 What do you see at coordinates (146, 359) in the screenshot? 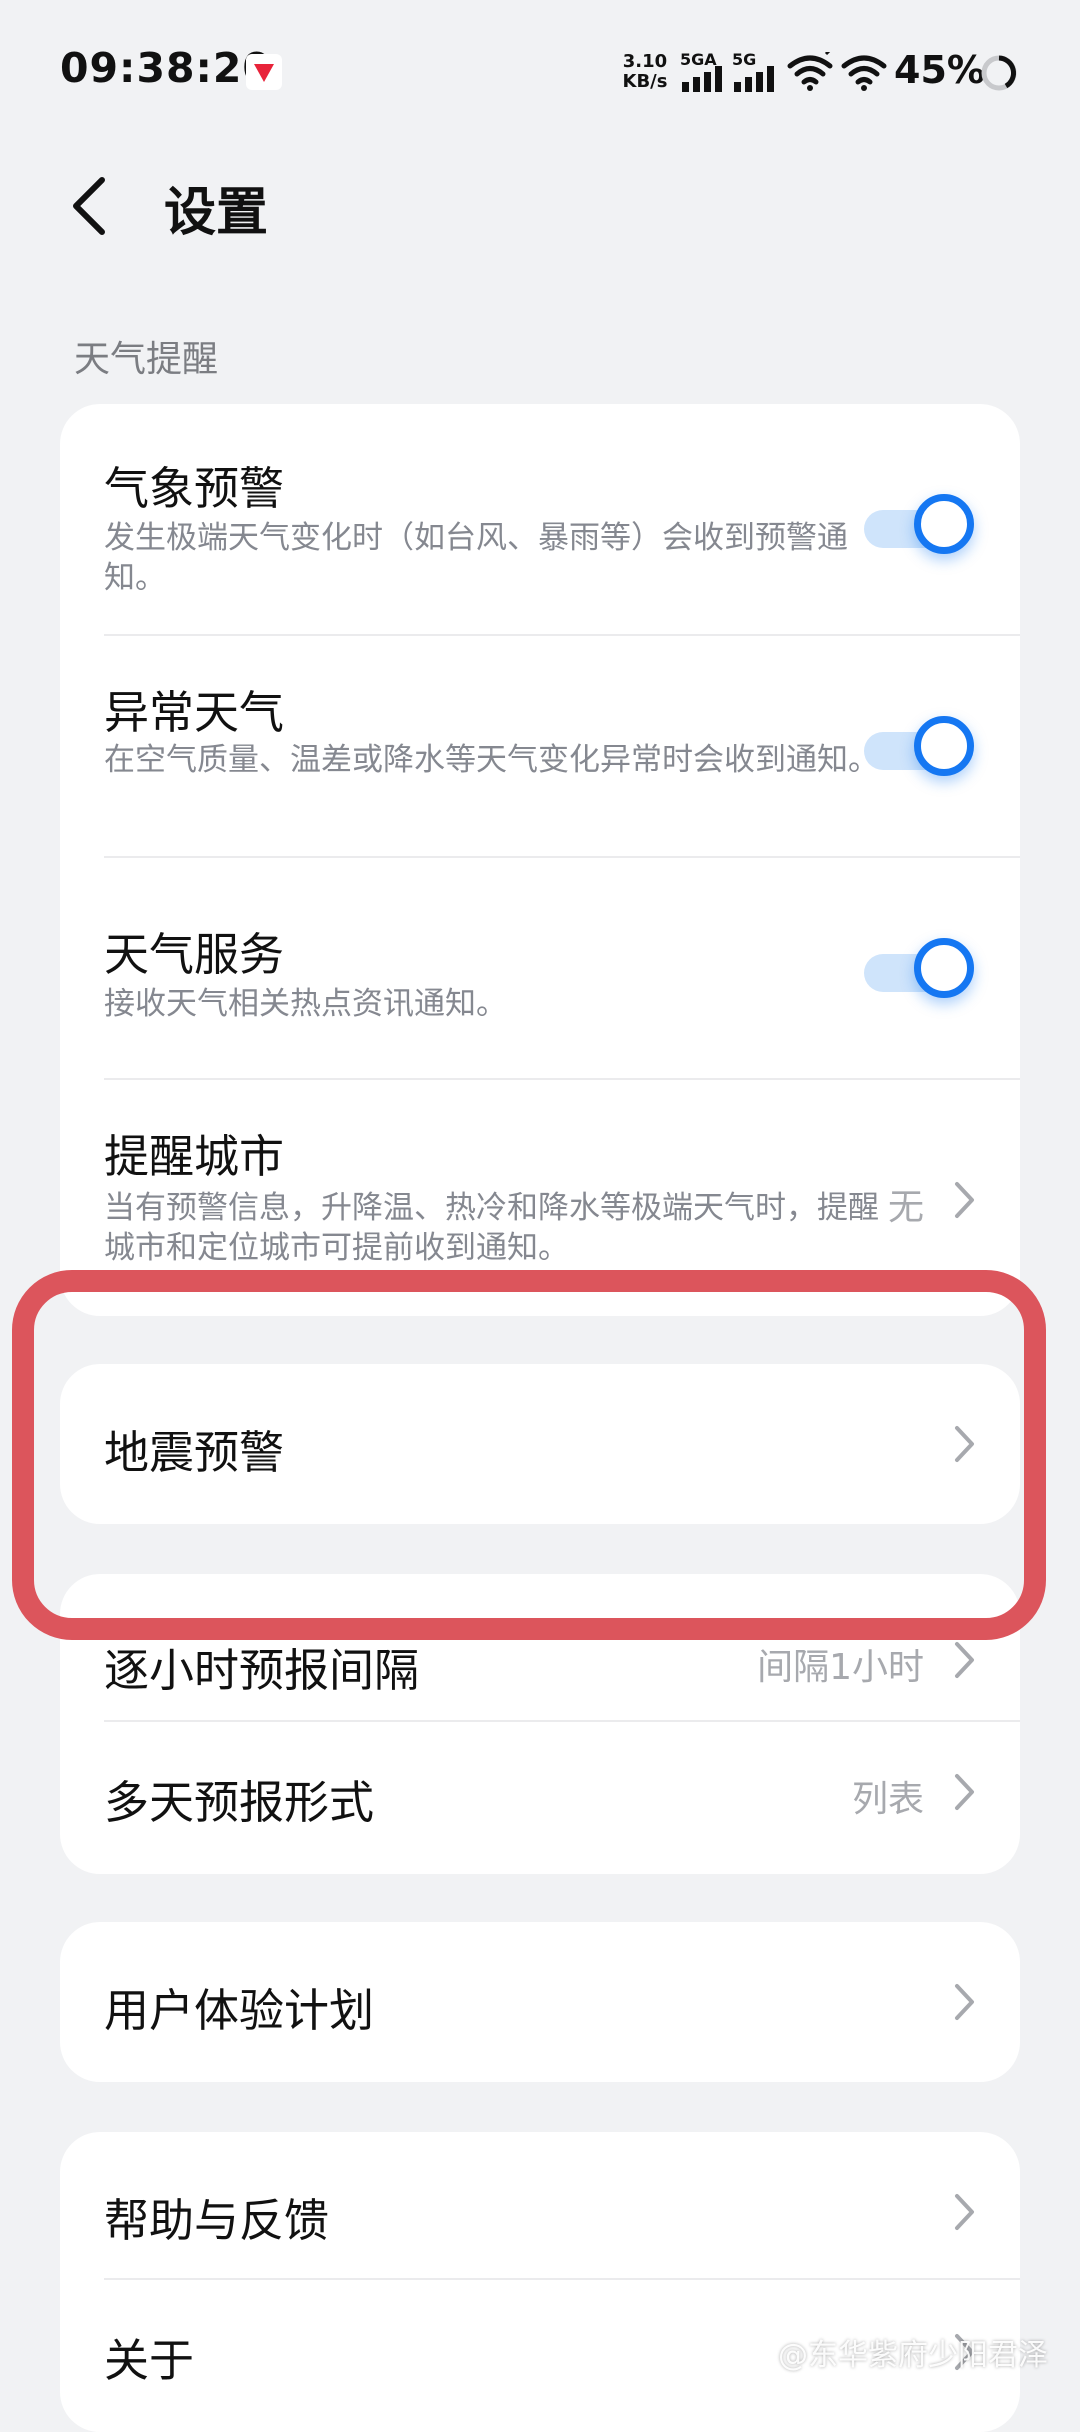
I see `section-title-weather-alerts: 天气提醒` at bounding box center [146, 359].